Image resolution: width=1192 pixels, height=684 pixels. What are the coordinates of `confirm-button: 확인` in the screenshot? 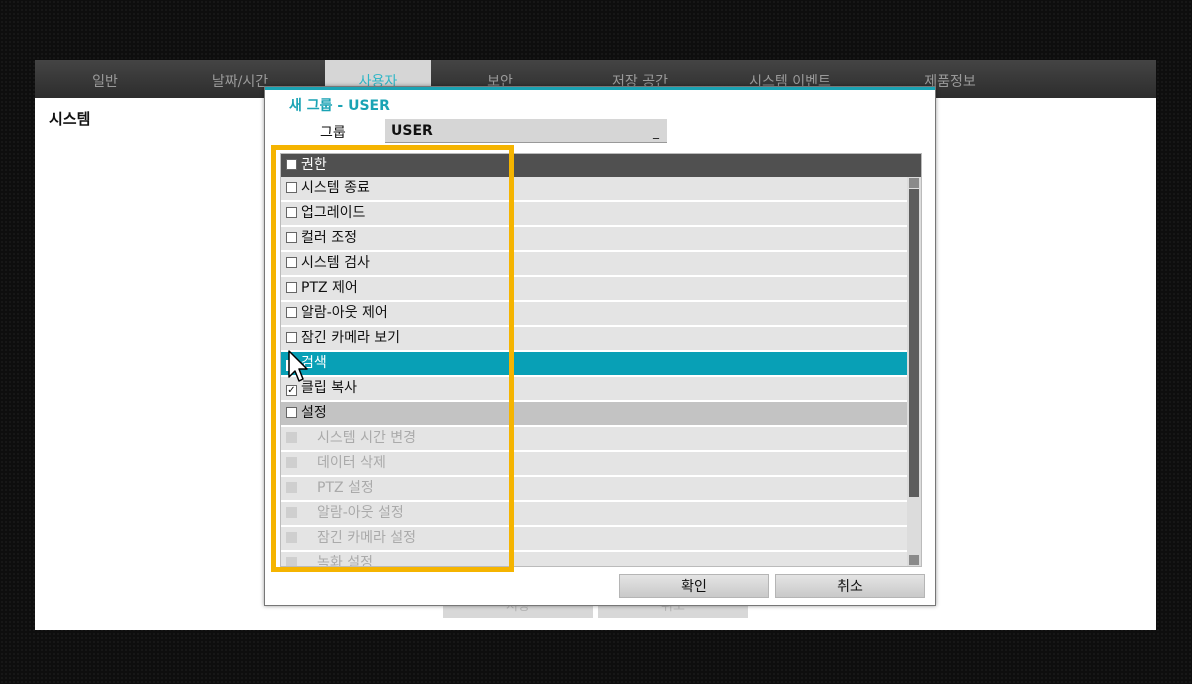 It's located at (694, 586).